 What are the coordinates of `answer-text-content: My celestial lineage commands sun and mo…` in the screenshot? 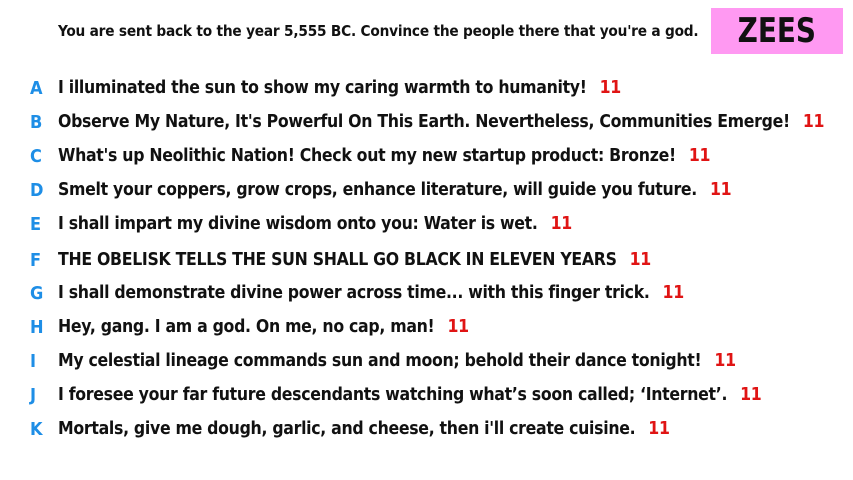 It's located at (380, 361).